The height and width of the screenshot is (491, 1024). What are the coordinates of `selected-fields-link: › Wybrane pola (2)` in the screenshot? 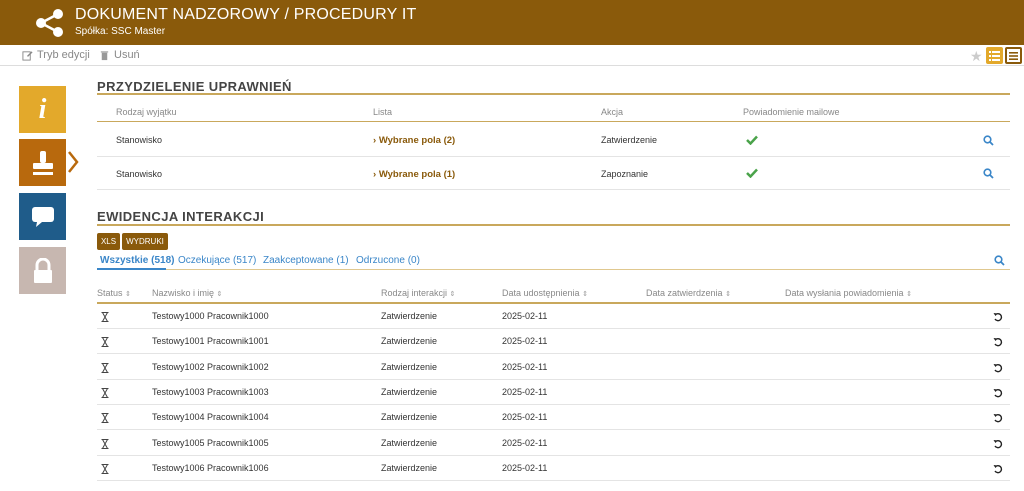 It's located at (414, 140).